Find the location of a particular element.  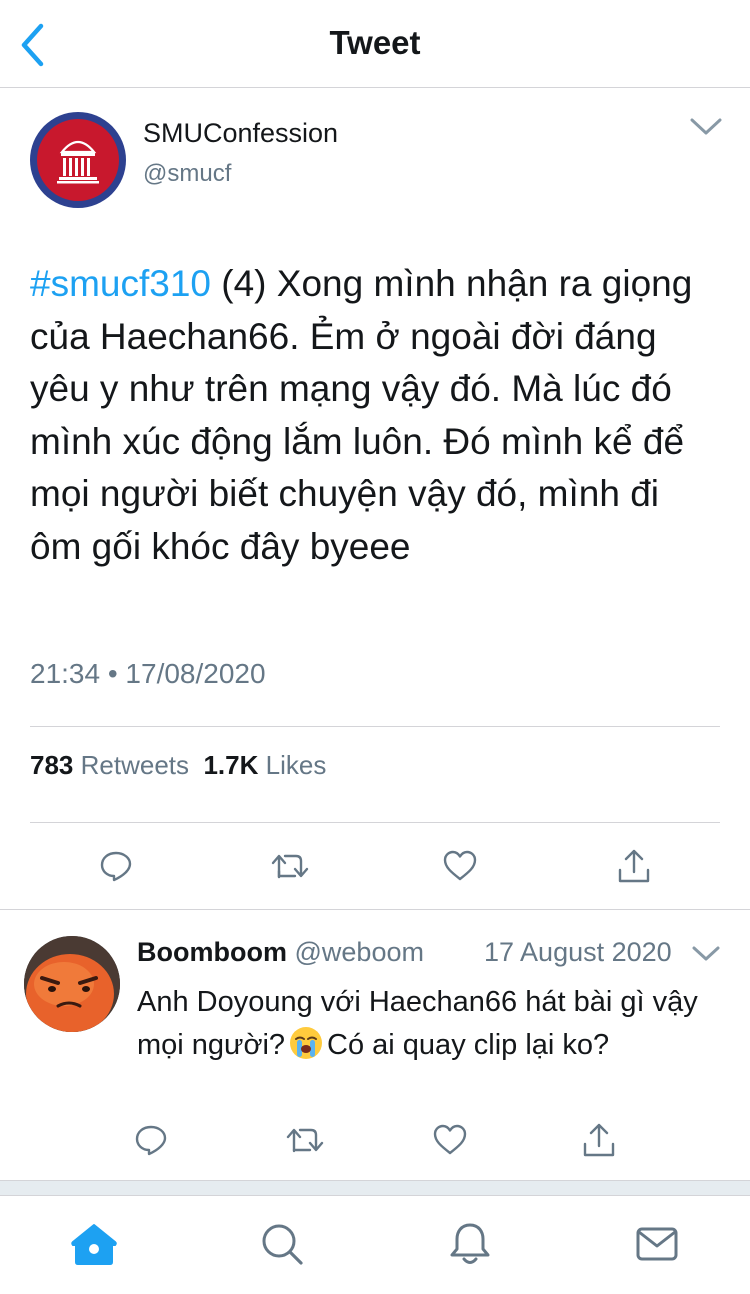

likes-count: 1.7K is located at coordinates (230, 765).